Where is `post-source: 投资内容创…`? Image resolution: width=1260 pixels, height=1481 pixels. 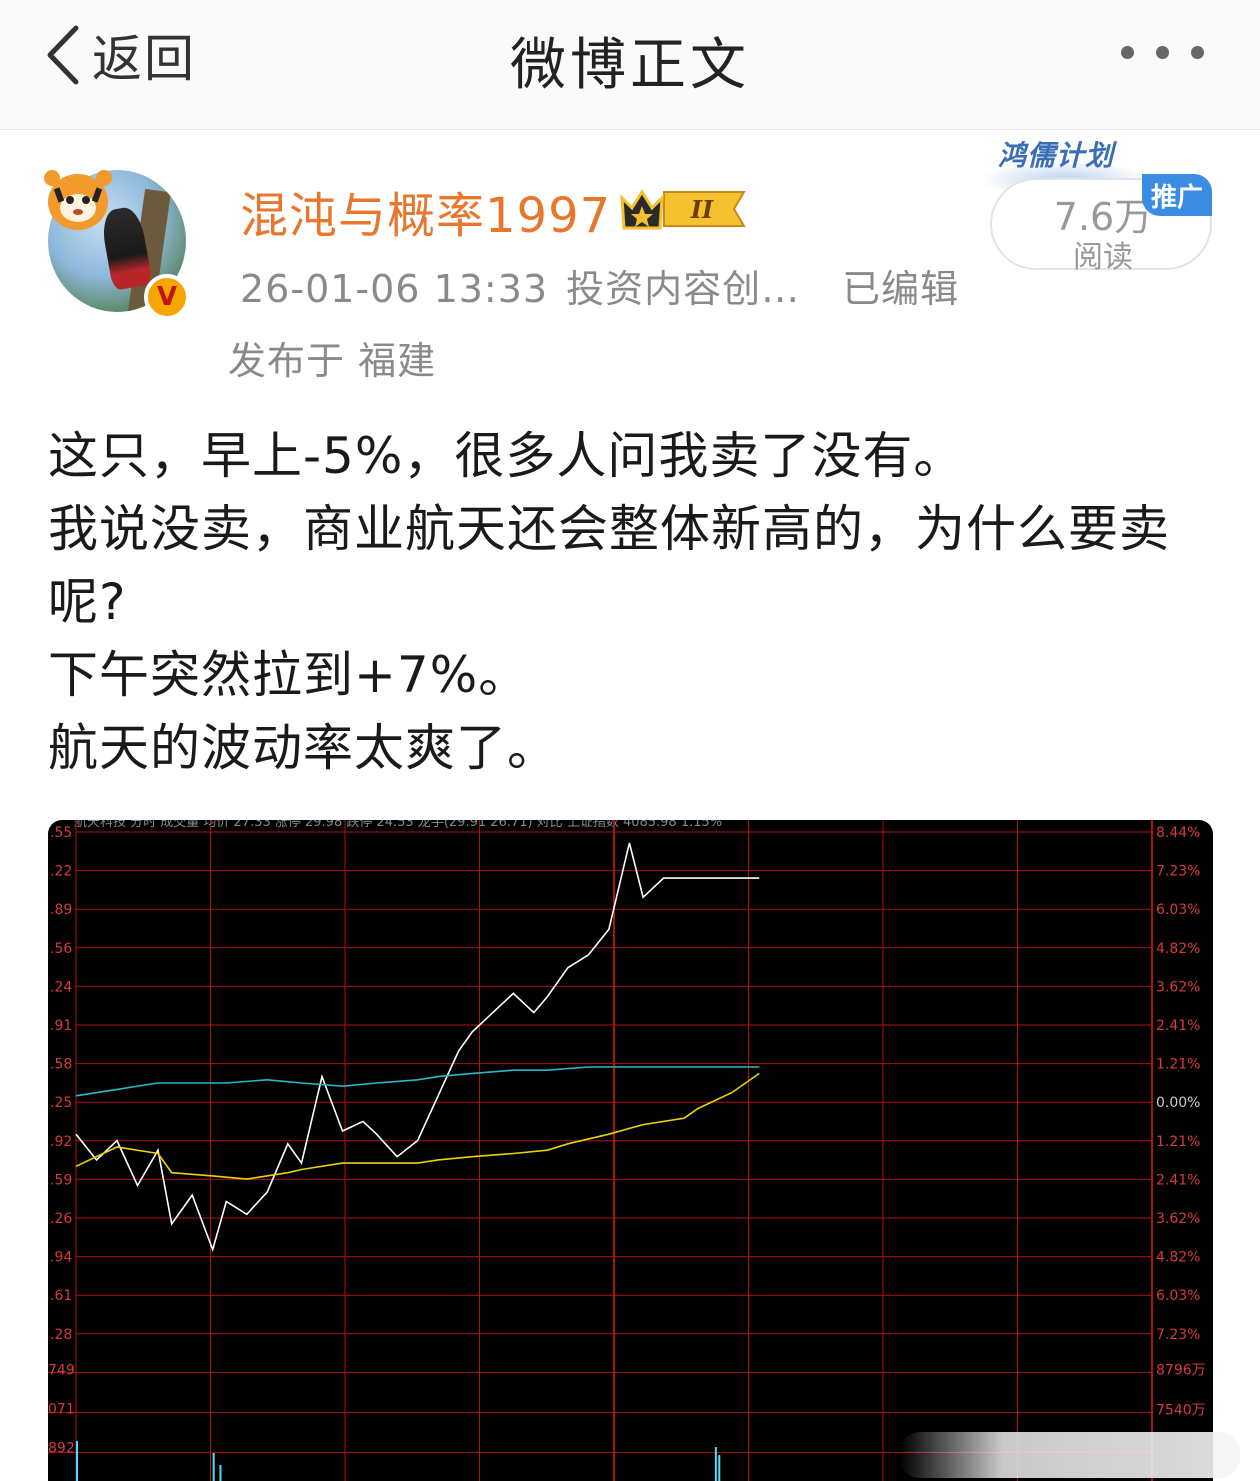 post-source: 投资内容创… is located at coordinates (683, 289).